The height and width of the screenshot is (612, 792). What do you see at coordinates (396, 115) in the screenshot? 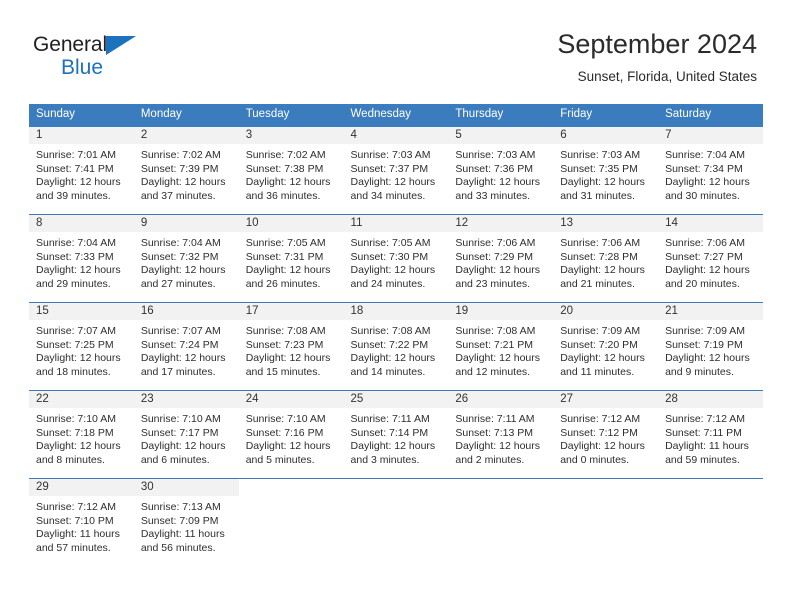
I see `weekday-header-wednesday: Wednesday` at bounding box center [396, 115].